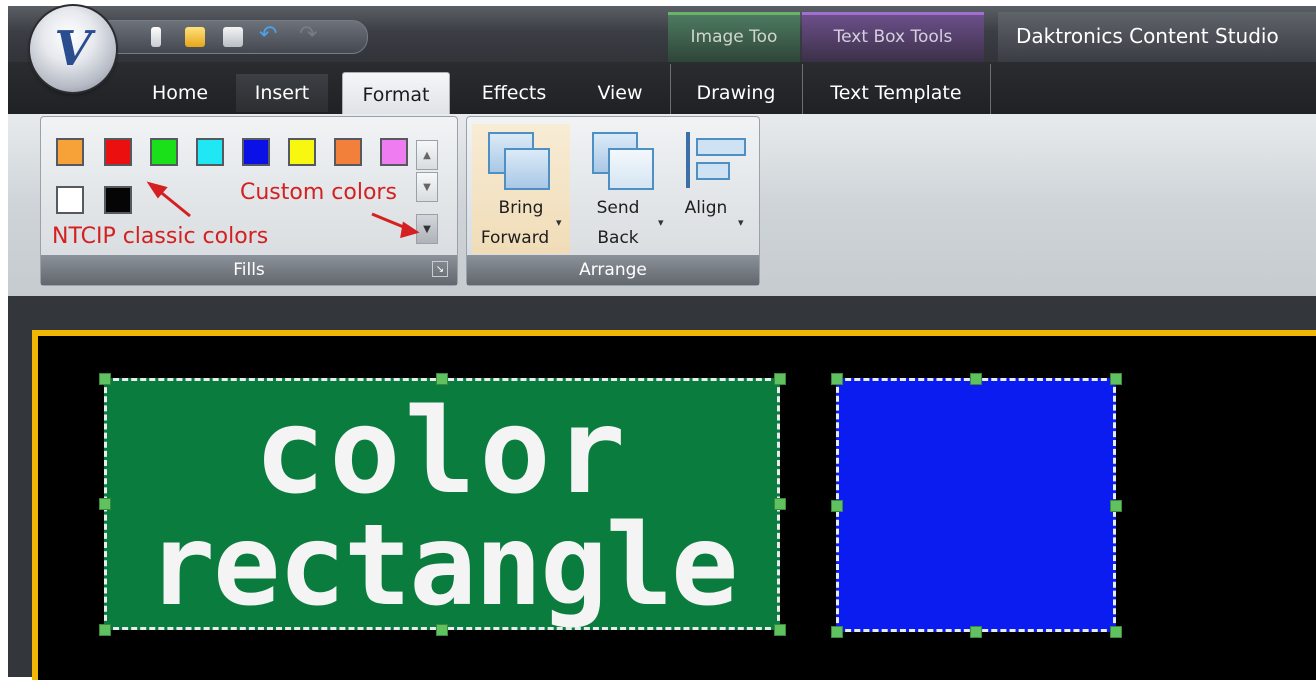 The width and height of the screenshot is (1316, 680). Describe the element at coordinates (706, 208) in the screenshot. I see `align-label: Align` at that location.